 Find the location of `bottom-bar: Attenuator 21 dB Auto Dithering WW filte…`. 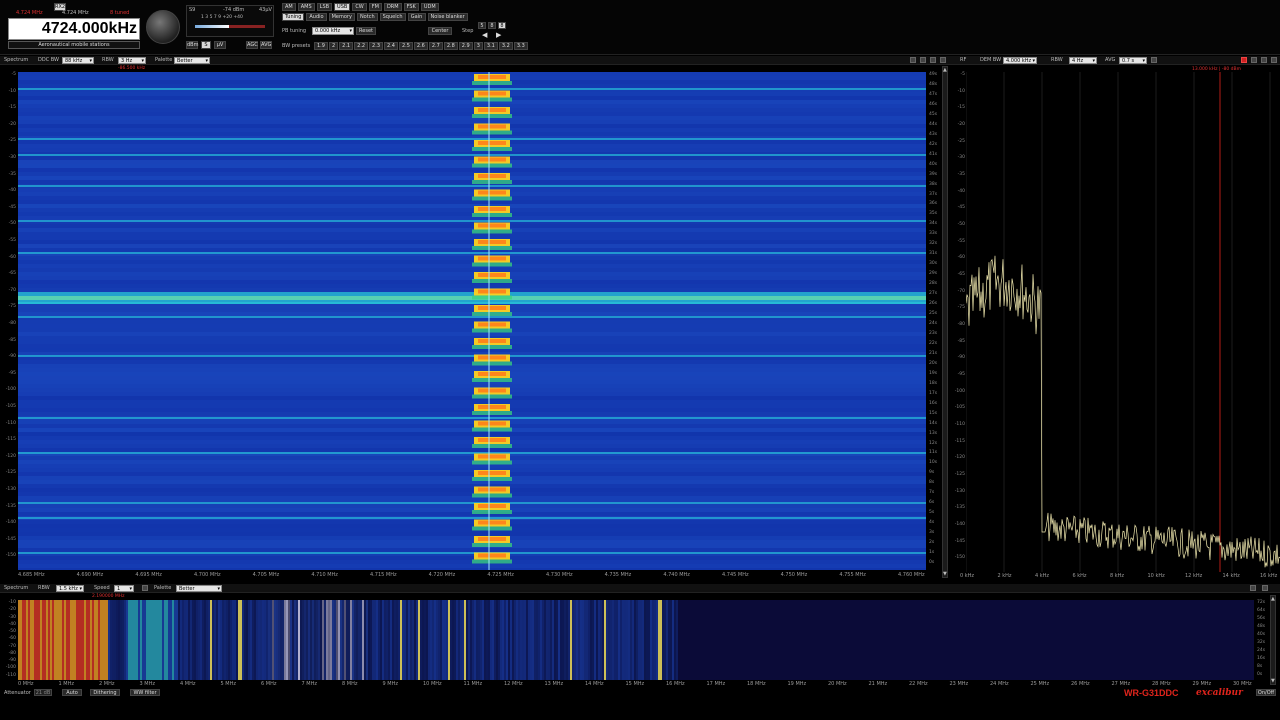

bottom-bar: Attenuator 21 dB Auto Dithering WW filte… is located at coordinates (640, 704).